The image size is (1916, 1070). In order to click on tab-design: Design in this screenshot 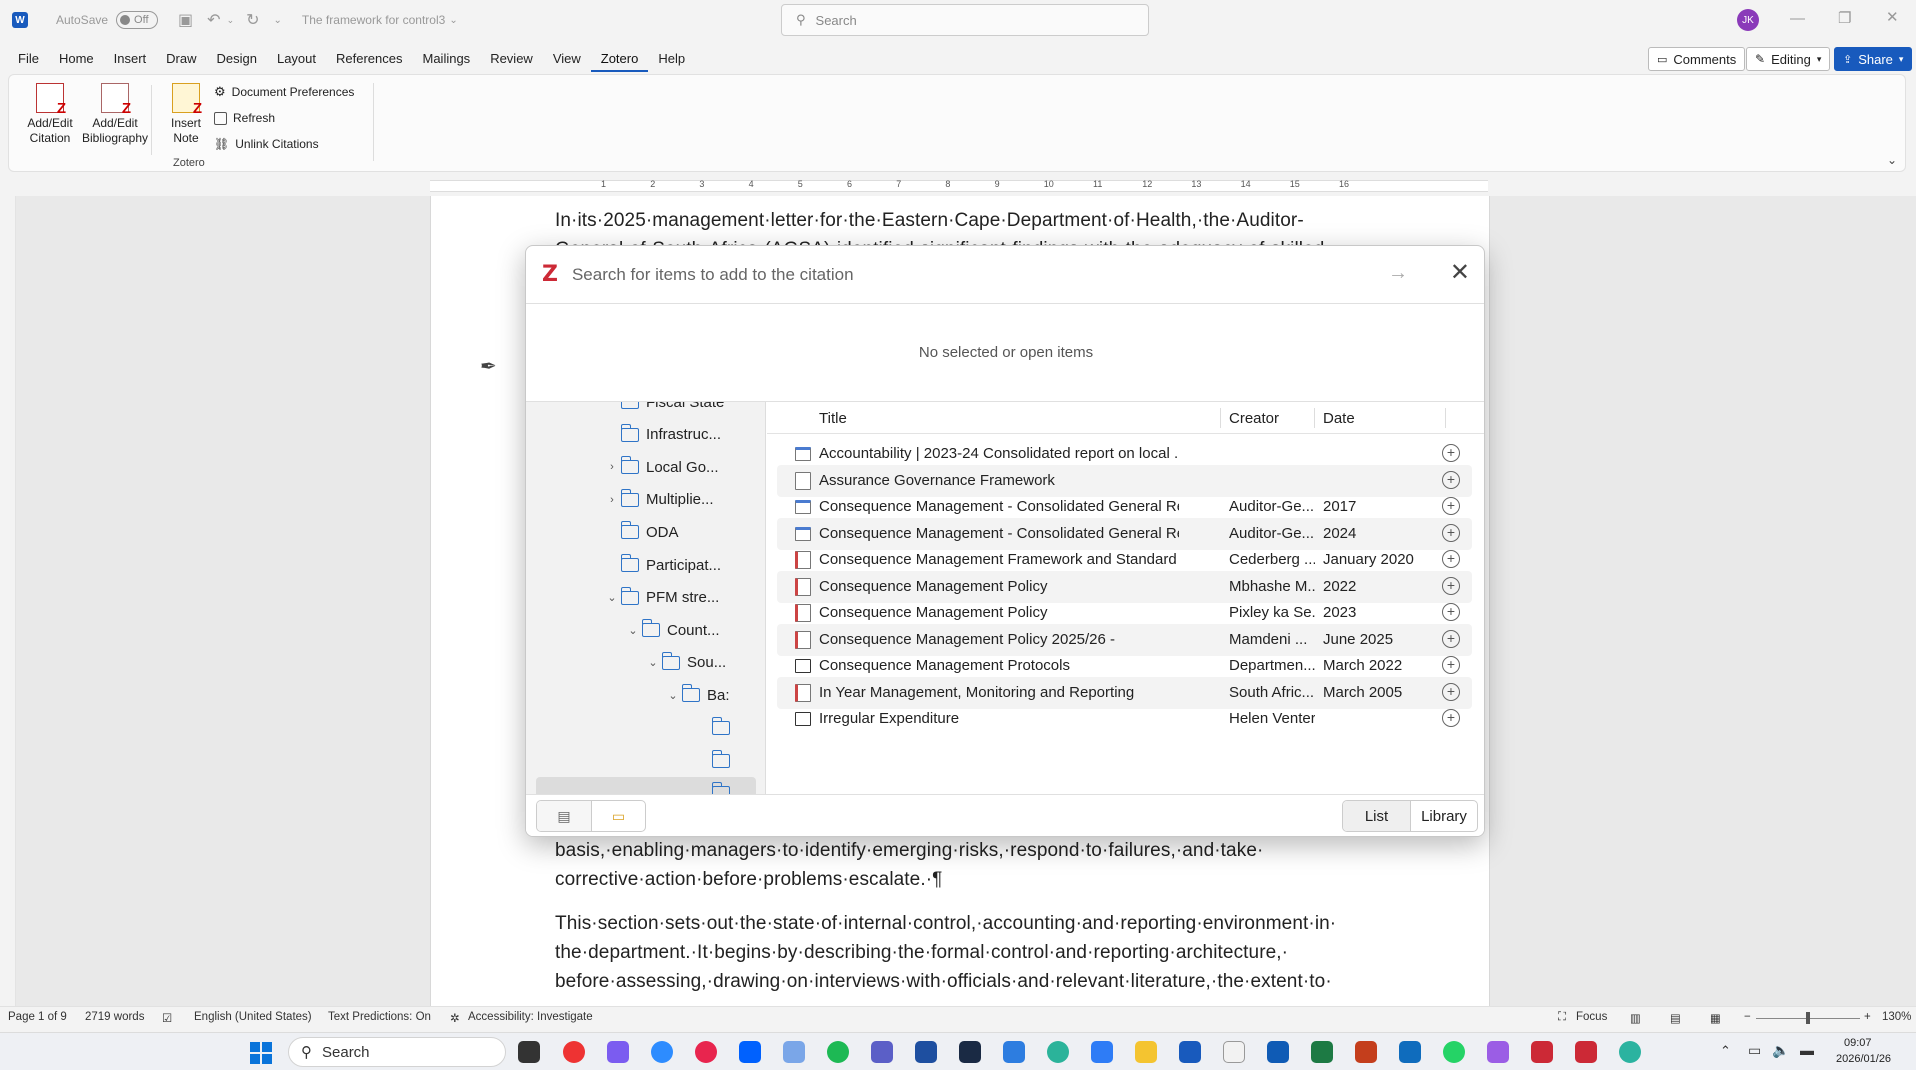, I will do `click(237, 59)`.